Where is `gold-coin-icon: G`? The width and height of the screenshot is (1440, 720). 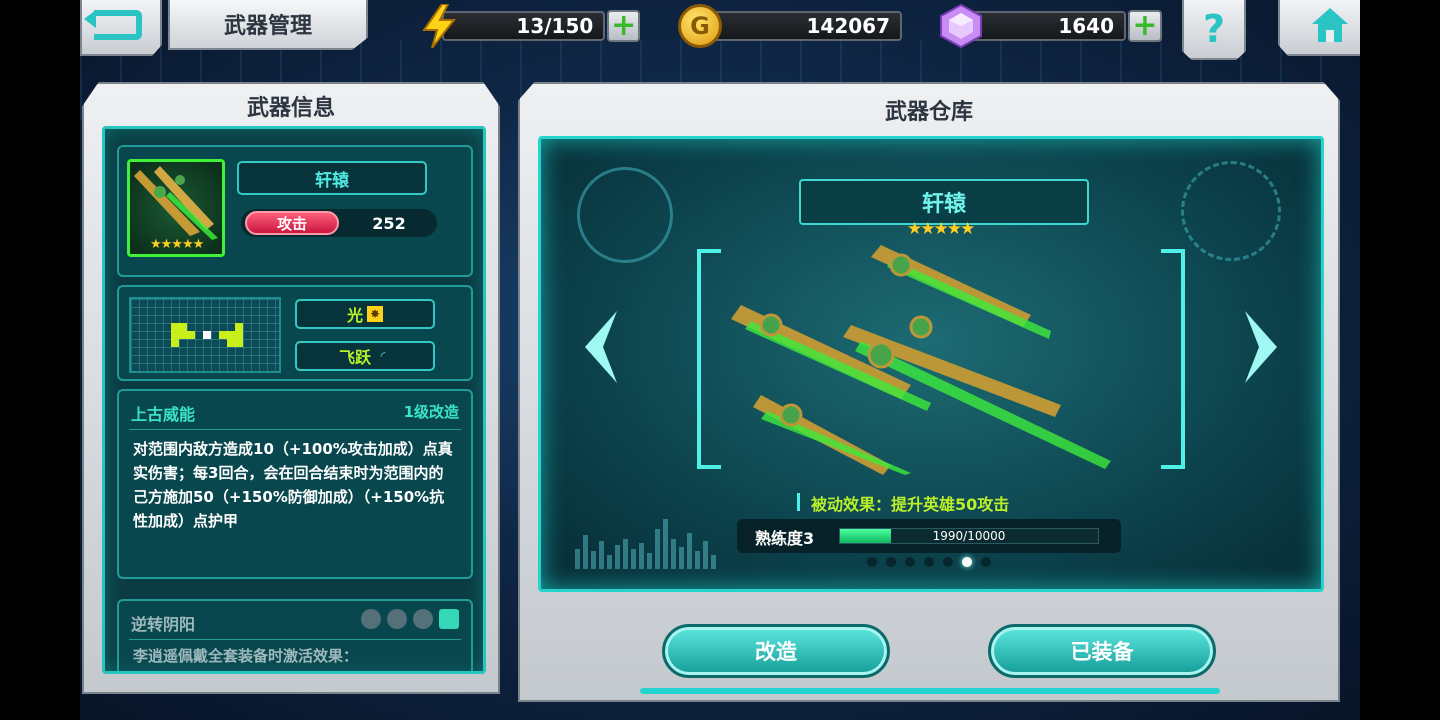
gold-coin-icon: G is located at coordinates (700, 26).